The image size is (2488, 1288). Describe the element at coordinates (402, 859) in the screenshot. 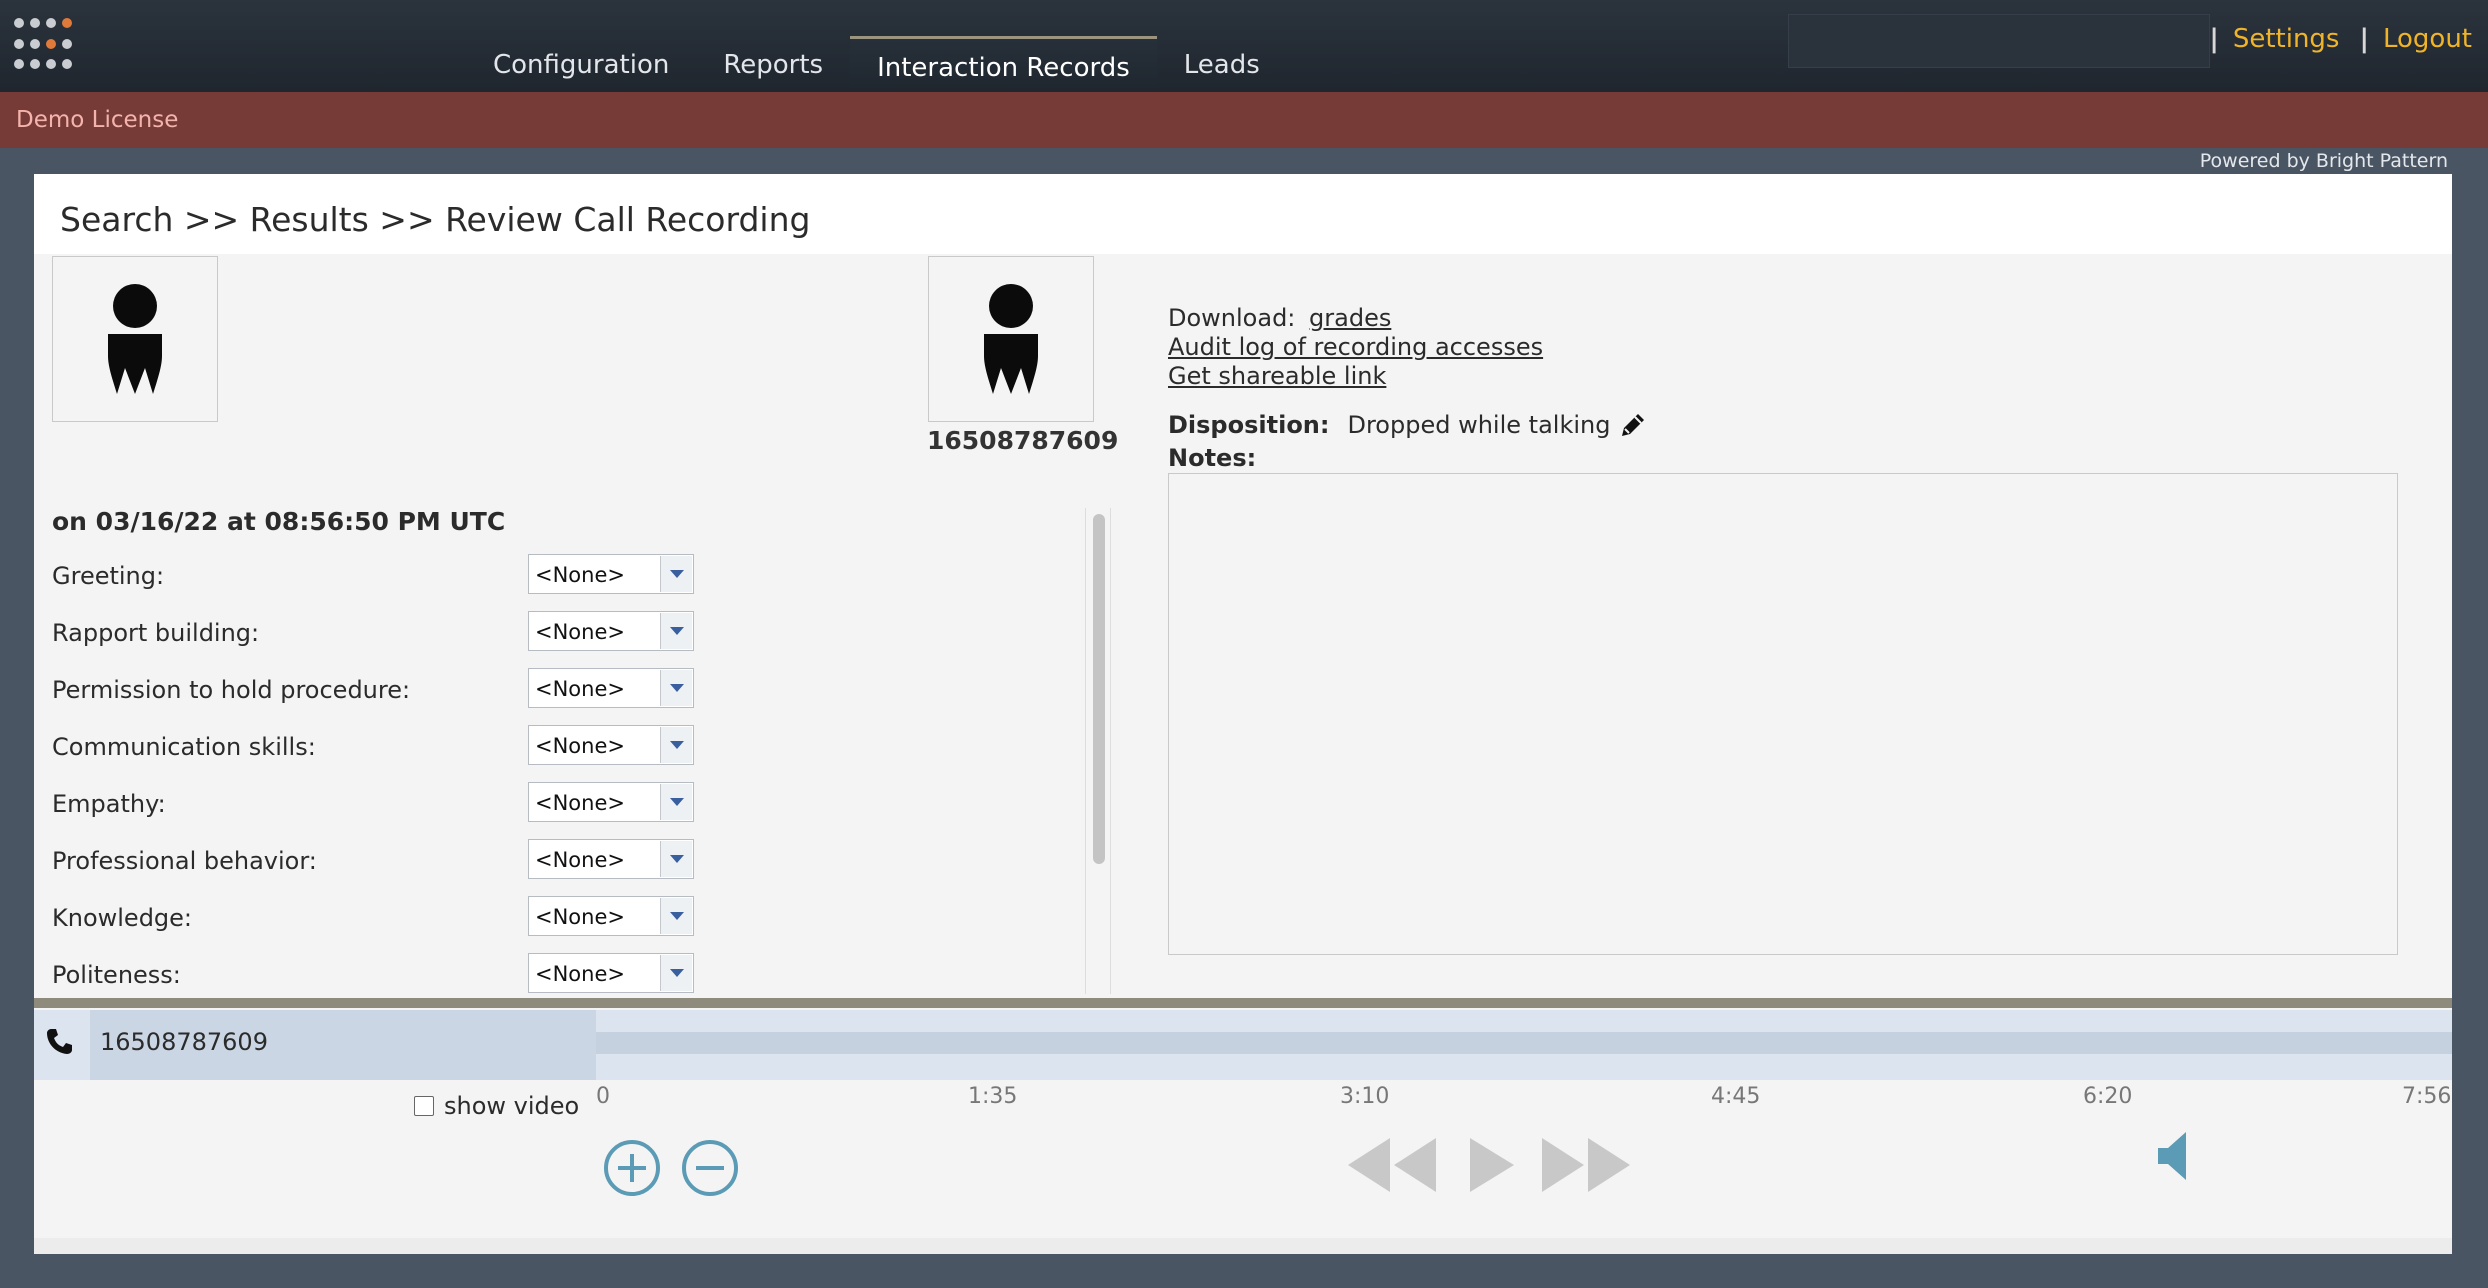

I see `grade-row: Professional behavior: <None>` at that location.